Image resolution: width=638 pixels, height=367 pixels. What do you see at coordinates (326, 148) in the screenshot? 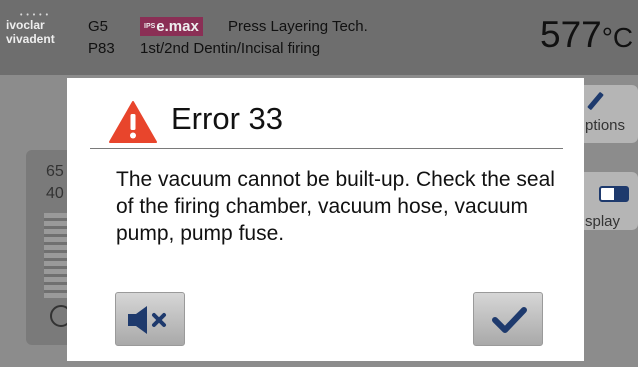
I see `dialog-divider` at bounding box center [326, 148].